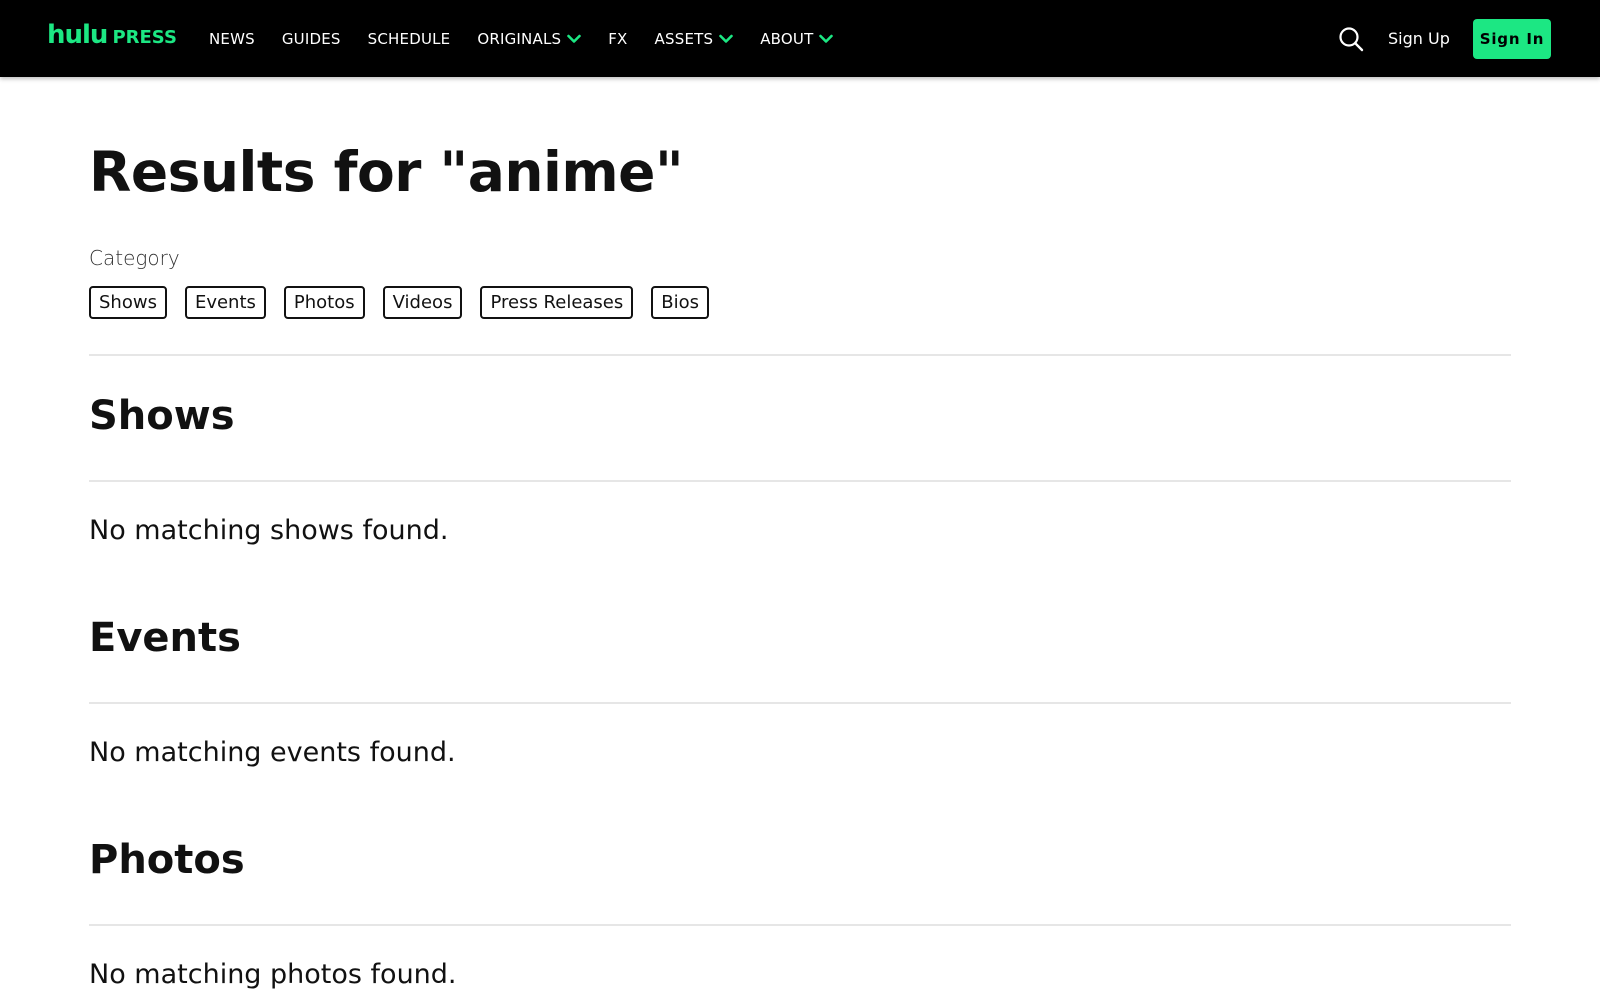 Image resolution: width=1600 pixels, height=1000 pixels. I want to click on nav-item-label: SCHEDULE, so click(409, 38).